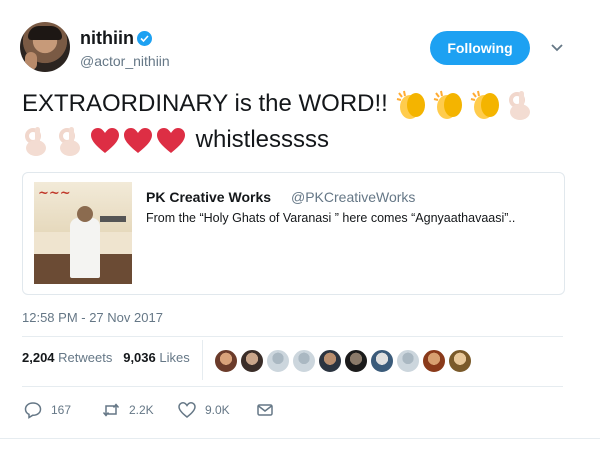 Image resolution: width=600 pixels, height=450 pixels. I want to click on like-button: 9.0K, so click(204, 410).